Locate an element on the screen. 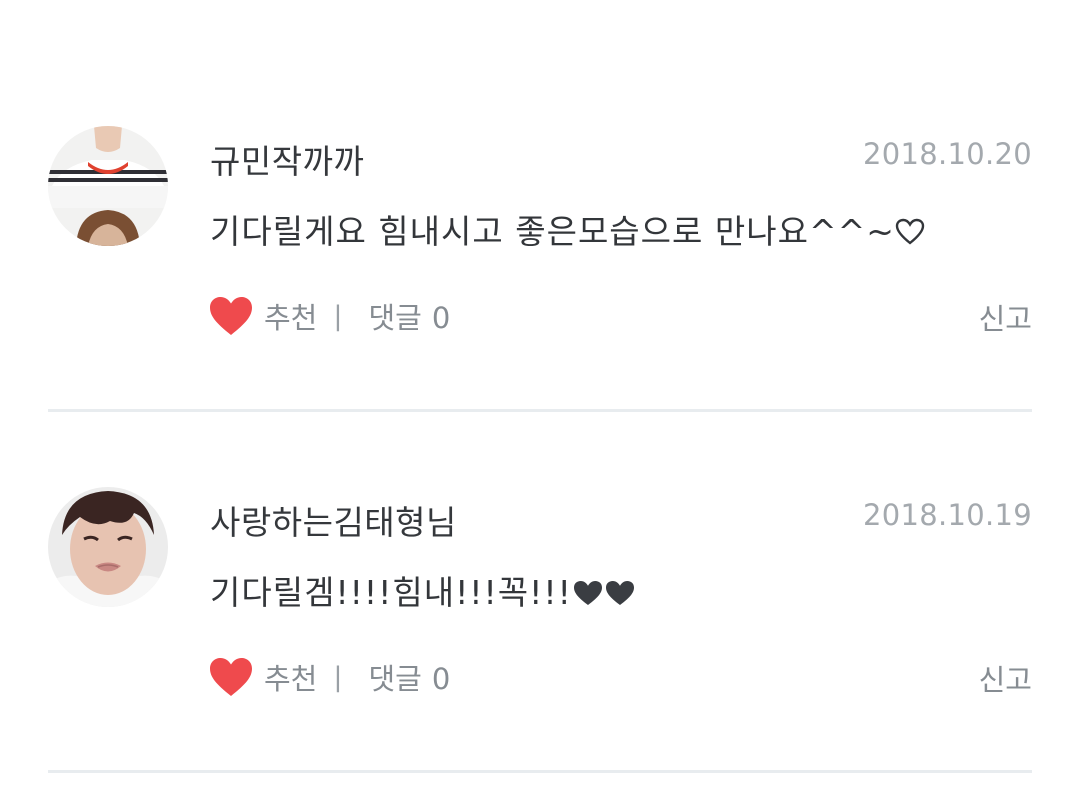 Image resolution: width=1080 pixels, height=810 pixels. comment-text-content: 기다릴게요 힘내시고 좋은모습으로 만나요^^~ is located at coordinates (552, 231).